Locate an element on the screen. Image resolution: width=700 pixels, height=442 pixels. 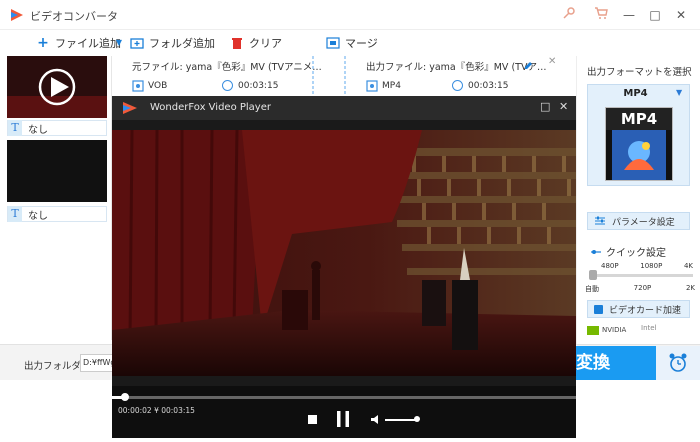
format-selector: MP4 ▼ MP4 is located at coordinates (638, 135).